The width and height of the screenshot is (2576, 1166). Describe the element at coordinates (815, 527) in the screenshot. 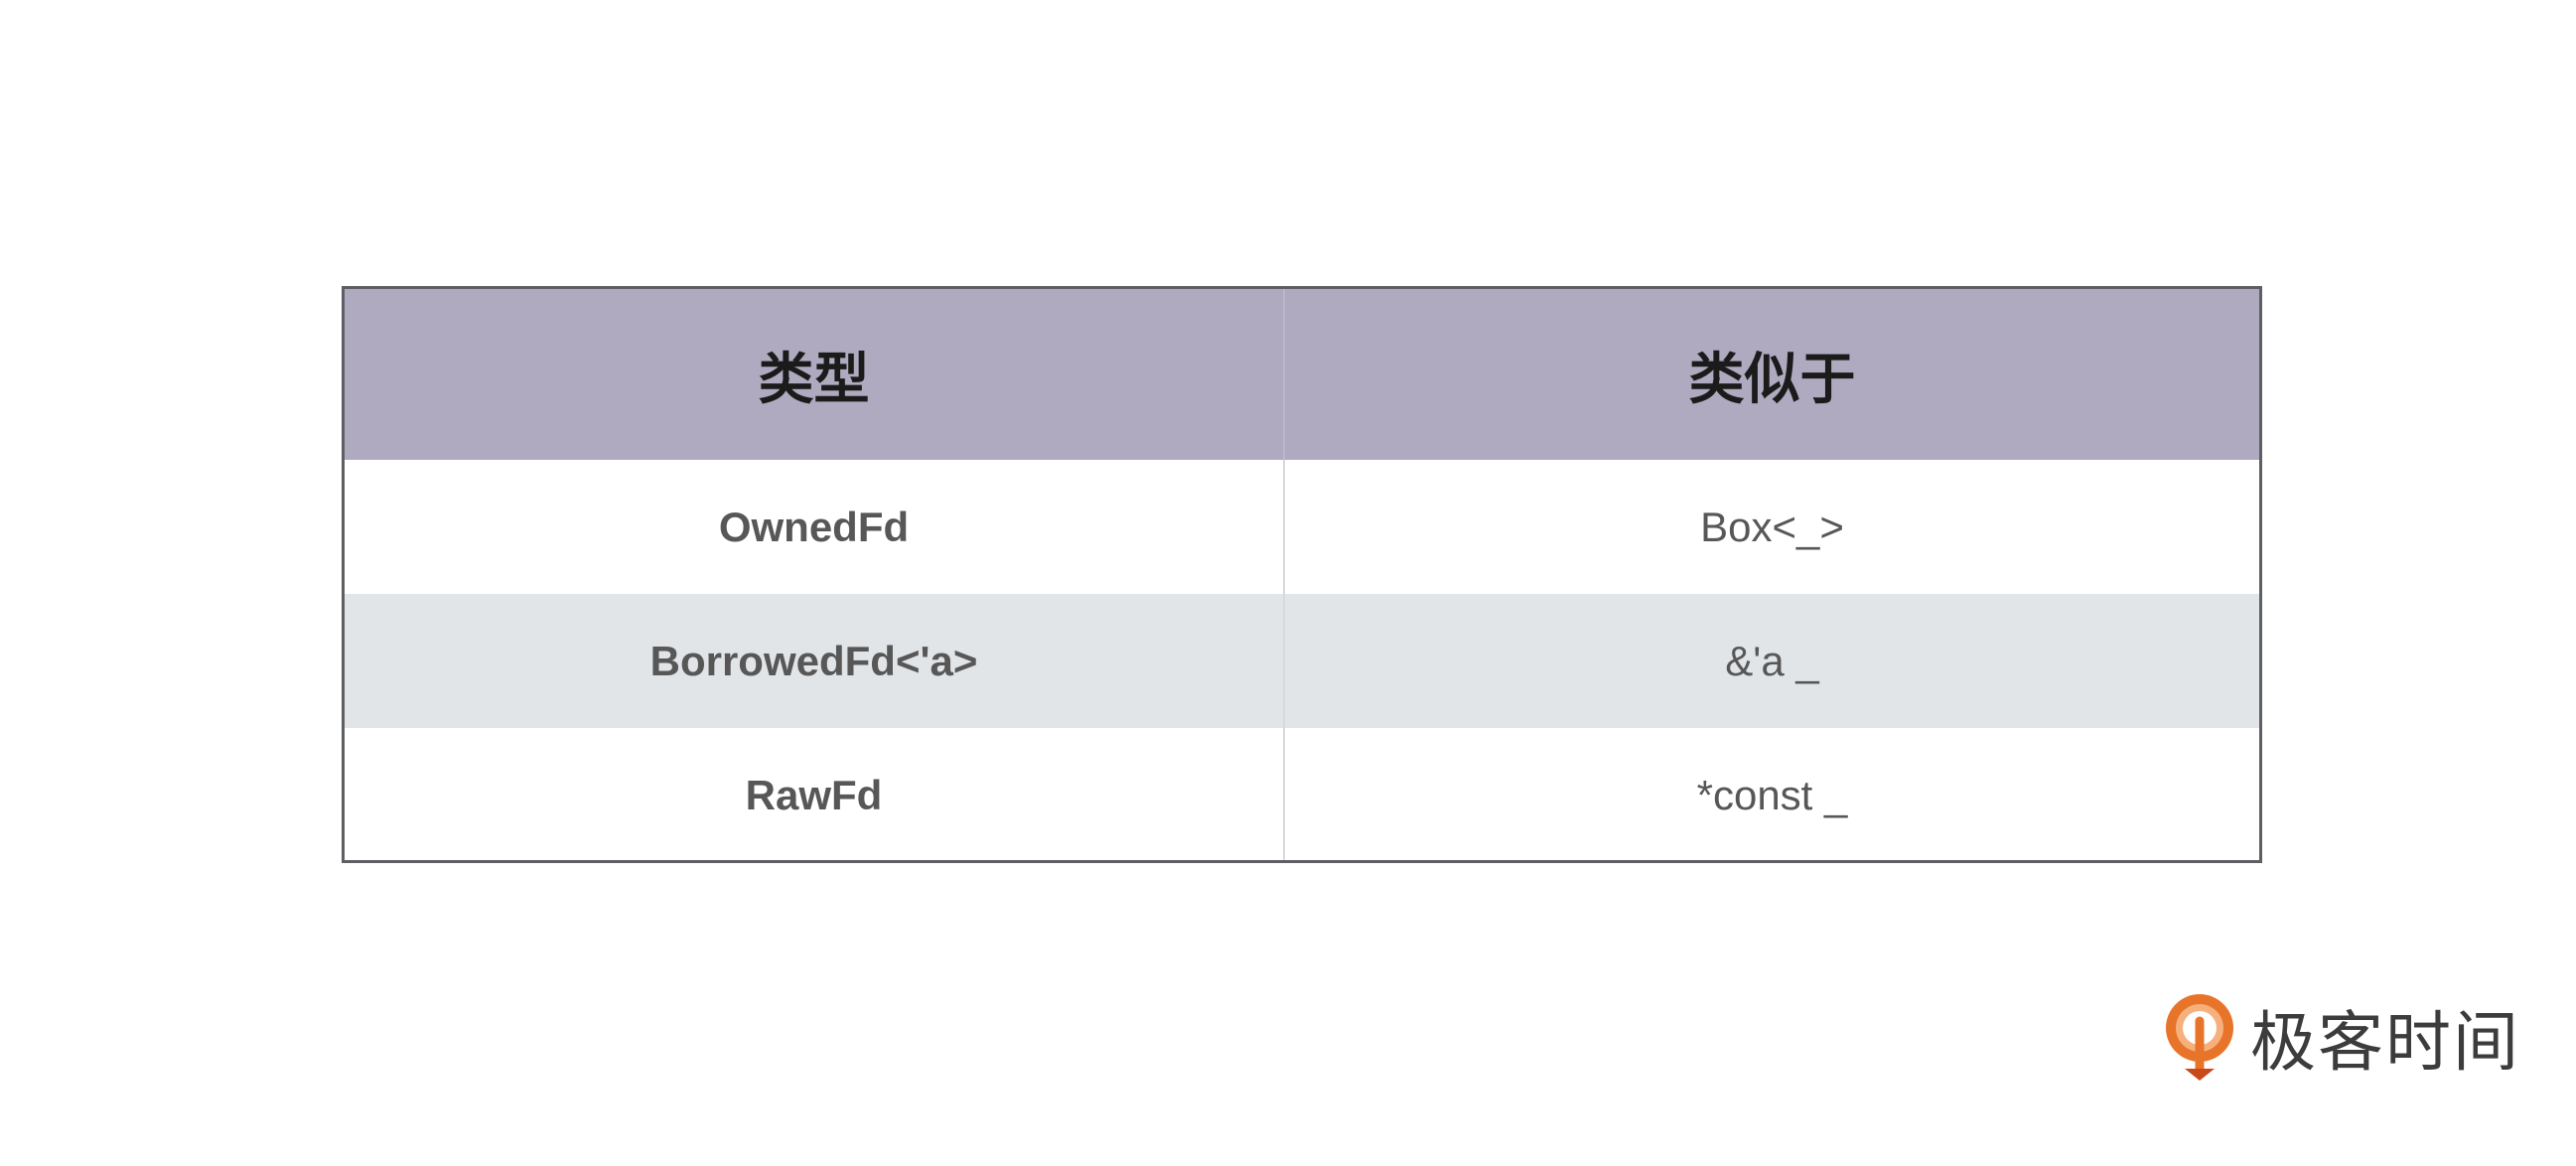

I see `type-cell: OwnedFd` at that location.